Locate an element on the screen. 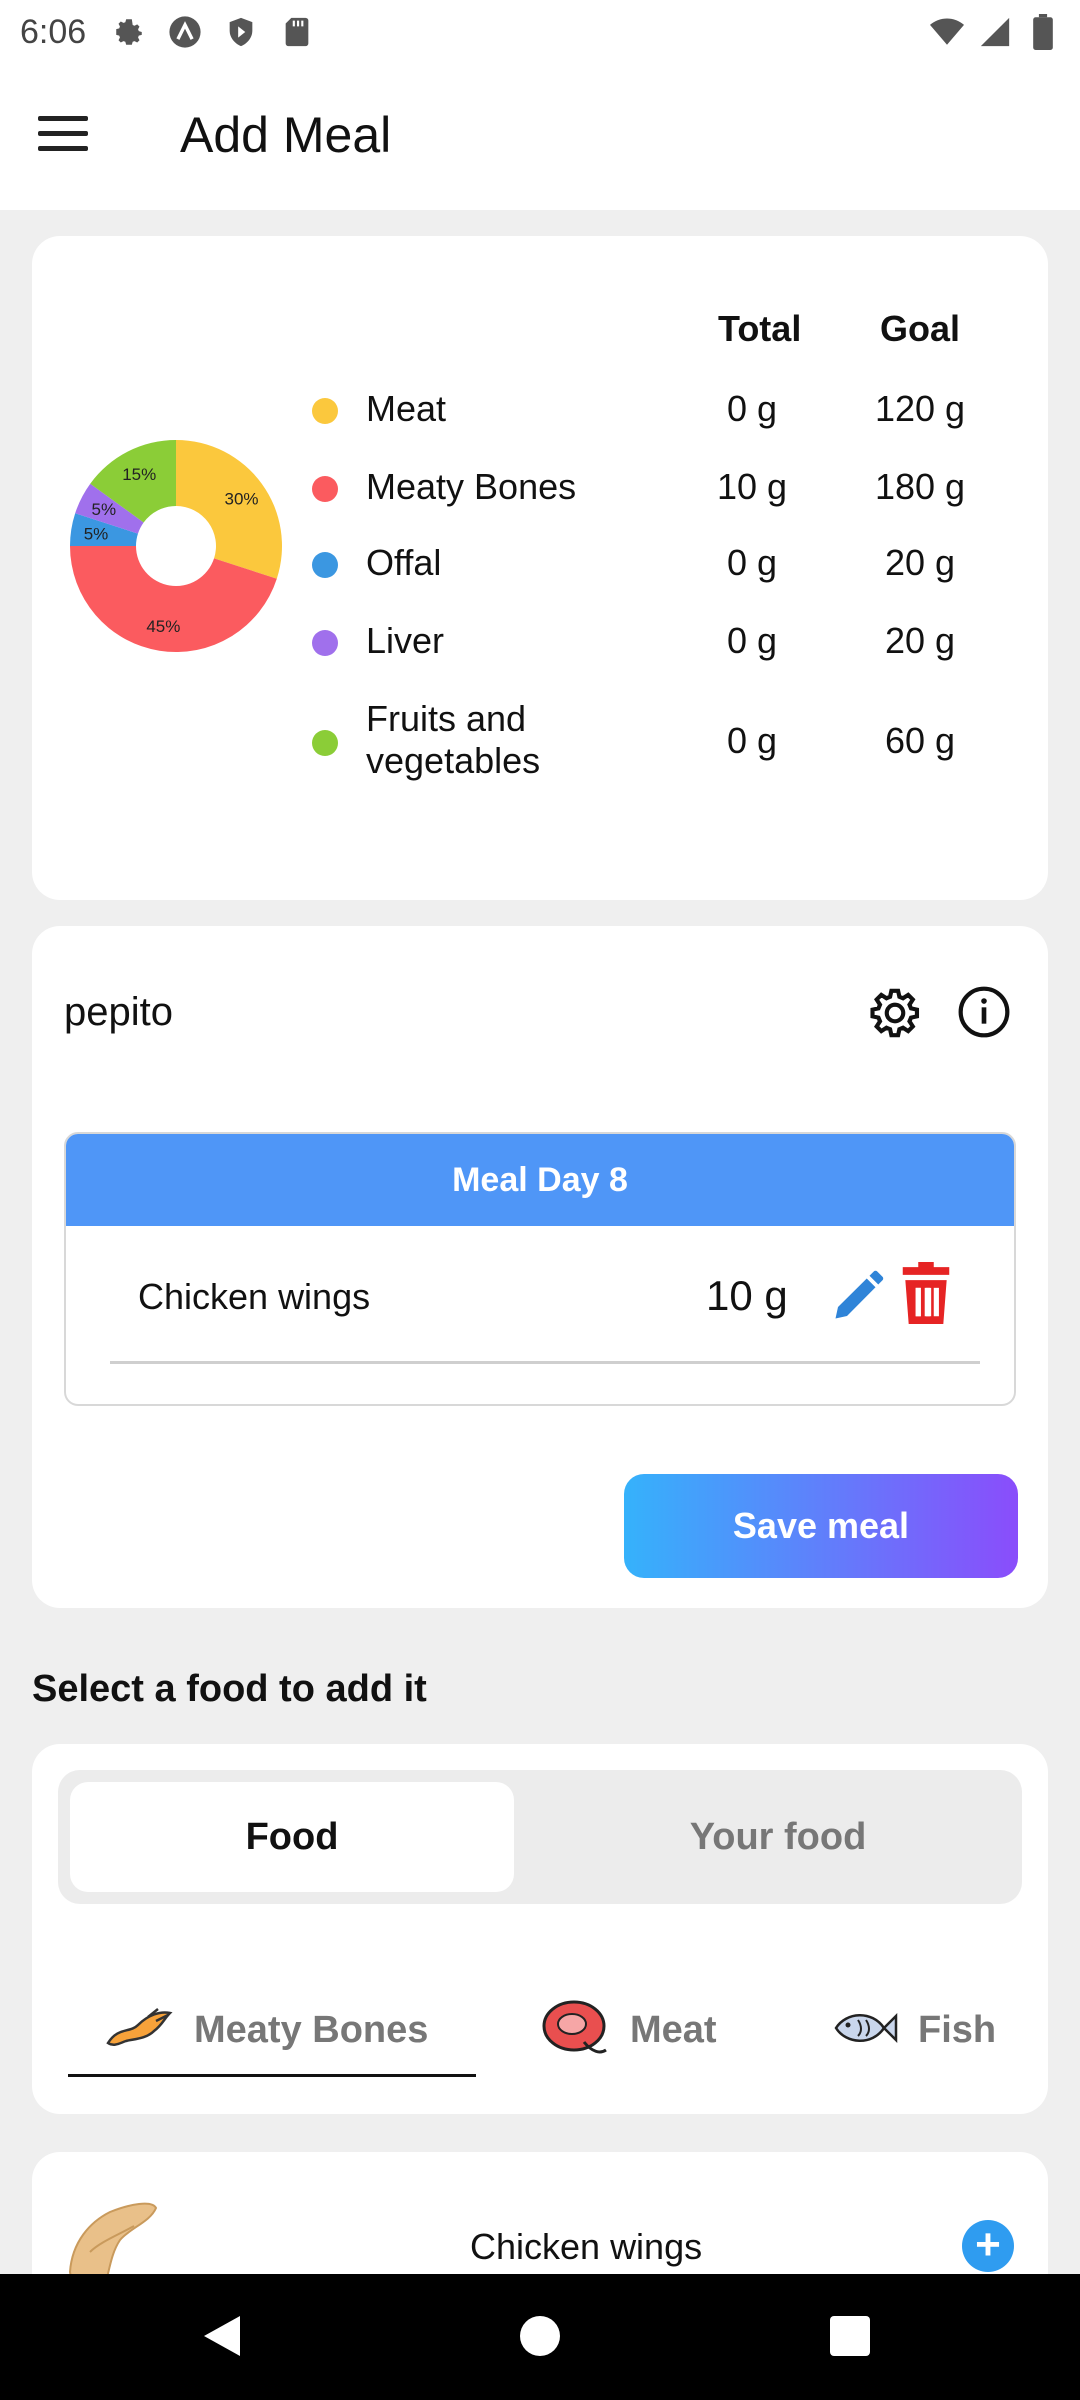 The height and width of the screenshot is (2400, 1080). meal-item-row: Chicken wings 10 g is located at coordinates (545, 1295).